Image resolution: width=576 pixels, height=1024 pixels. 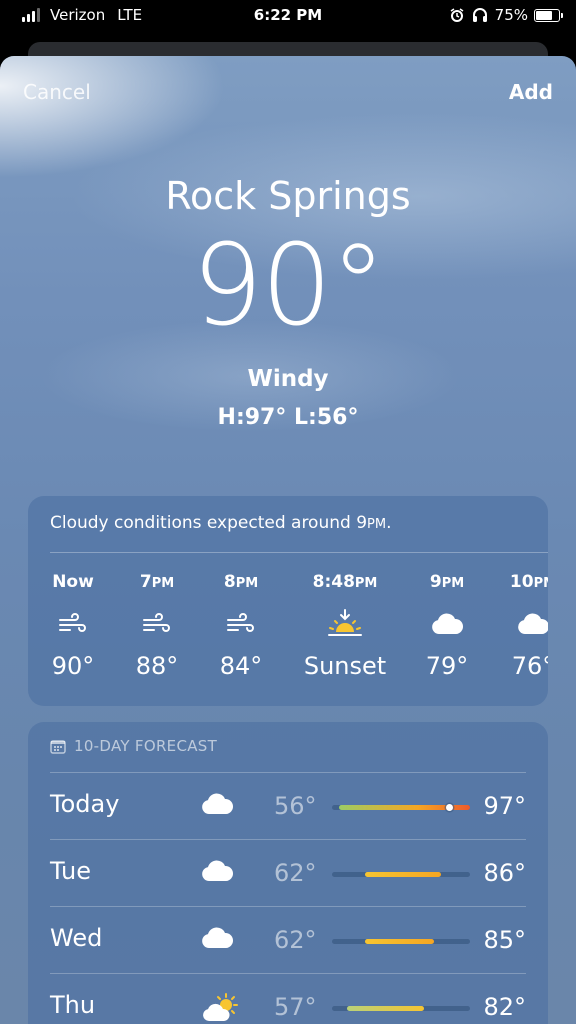 I want to click on current-temperature-dot, so click(x=449, y=807).